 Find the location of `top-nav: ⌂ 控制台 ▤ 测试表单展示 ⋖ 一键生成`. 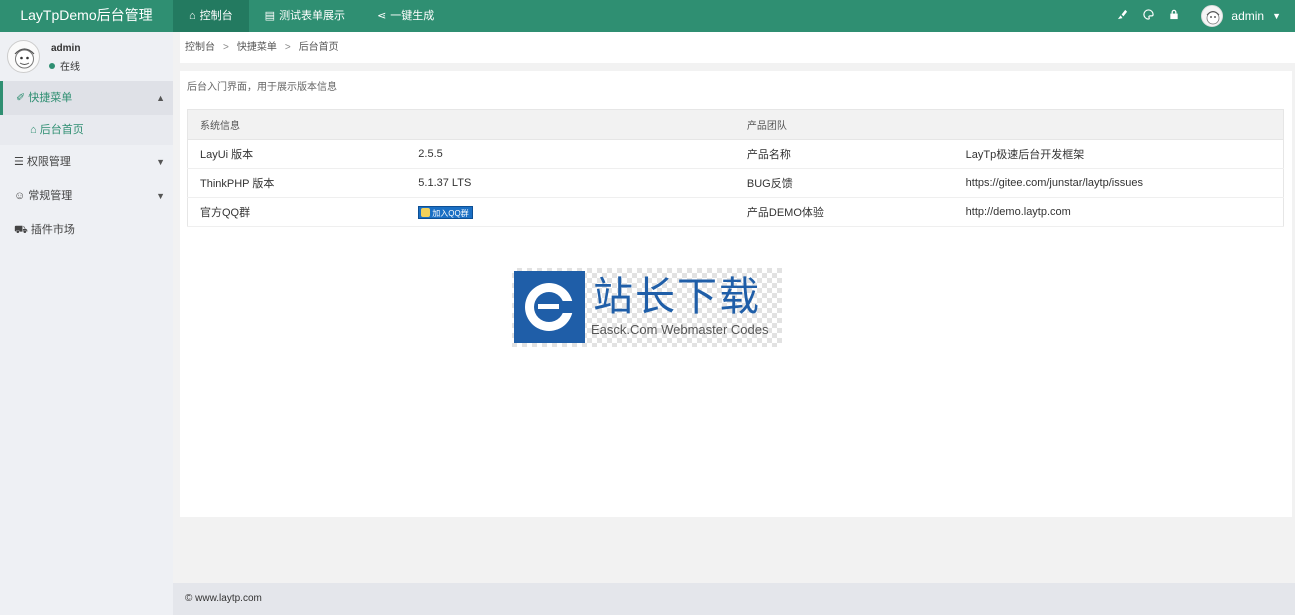

top-nav: ⌂ 控制台 ▤ 测试表单展示 ⋖ 一键生成 is located at coordinates (311, 16).